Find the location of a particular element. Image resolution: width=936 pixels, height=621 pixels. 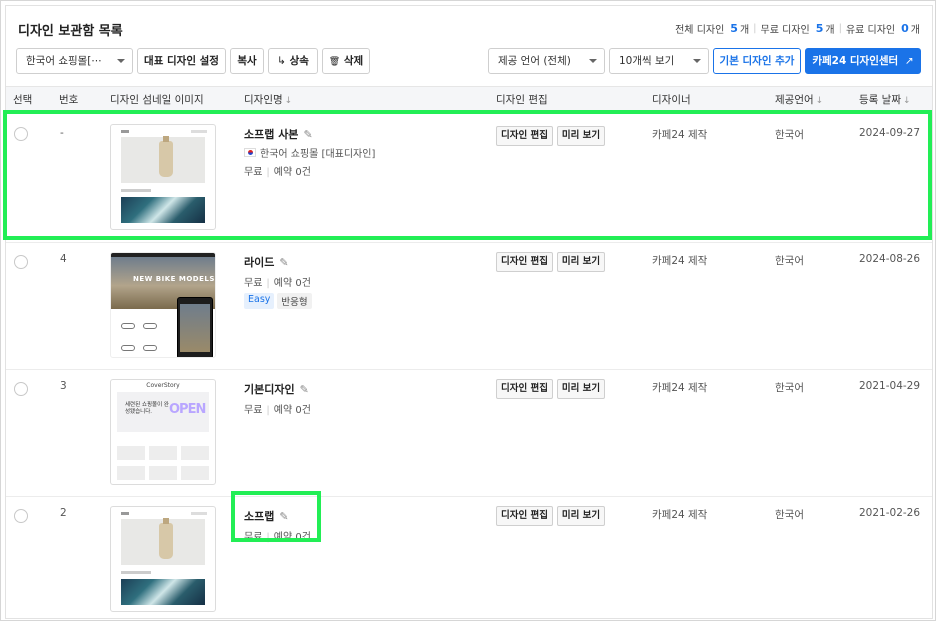

column-language: 제공언어 ↓ is located at coordinates (799, 101).